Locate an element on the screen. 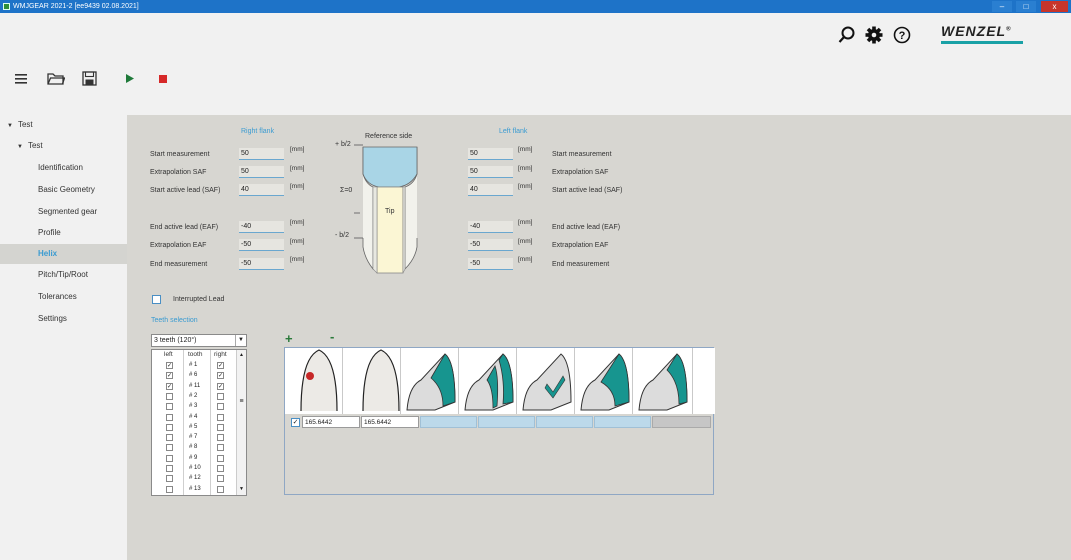  menu-icon is located at coordinates (22, 79).